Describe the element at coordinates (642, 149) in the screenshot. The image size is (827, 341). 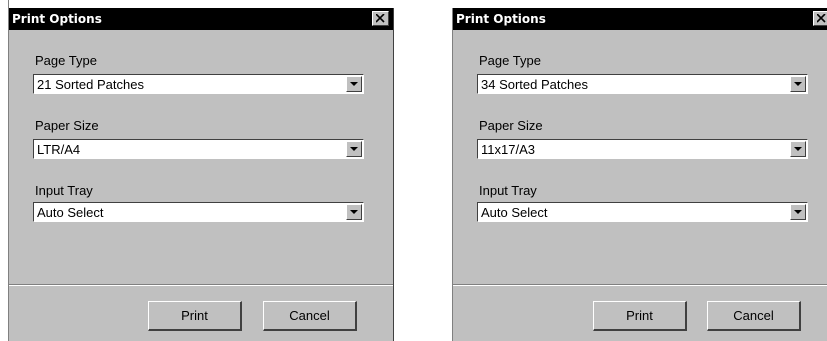
I see `paper-size-select: 11x17/A3` at that location.